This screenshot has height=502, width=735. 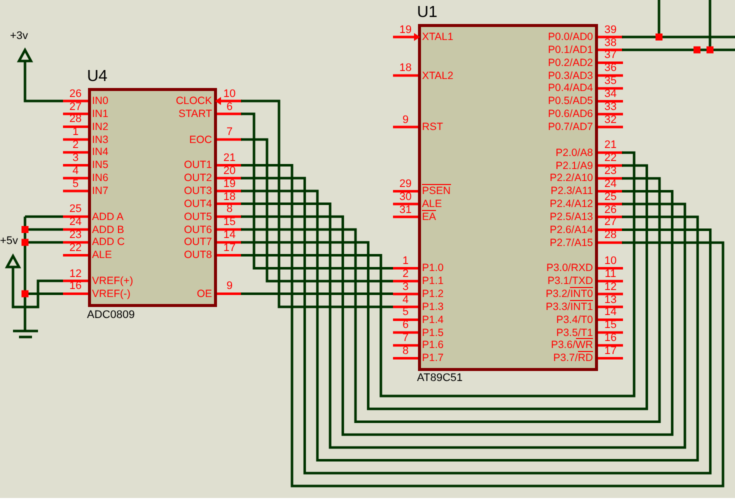 What do you see at coordinates (100, 127) in the screenshot?
I see `pin-label: IN2` at bounding box center [100, 127].